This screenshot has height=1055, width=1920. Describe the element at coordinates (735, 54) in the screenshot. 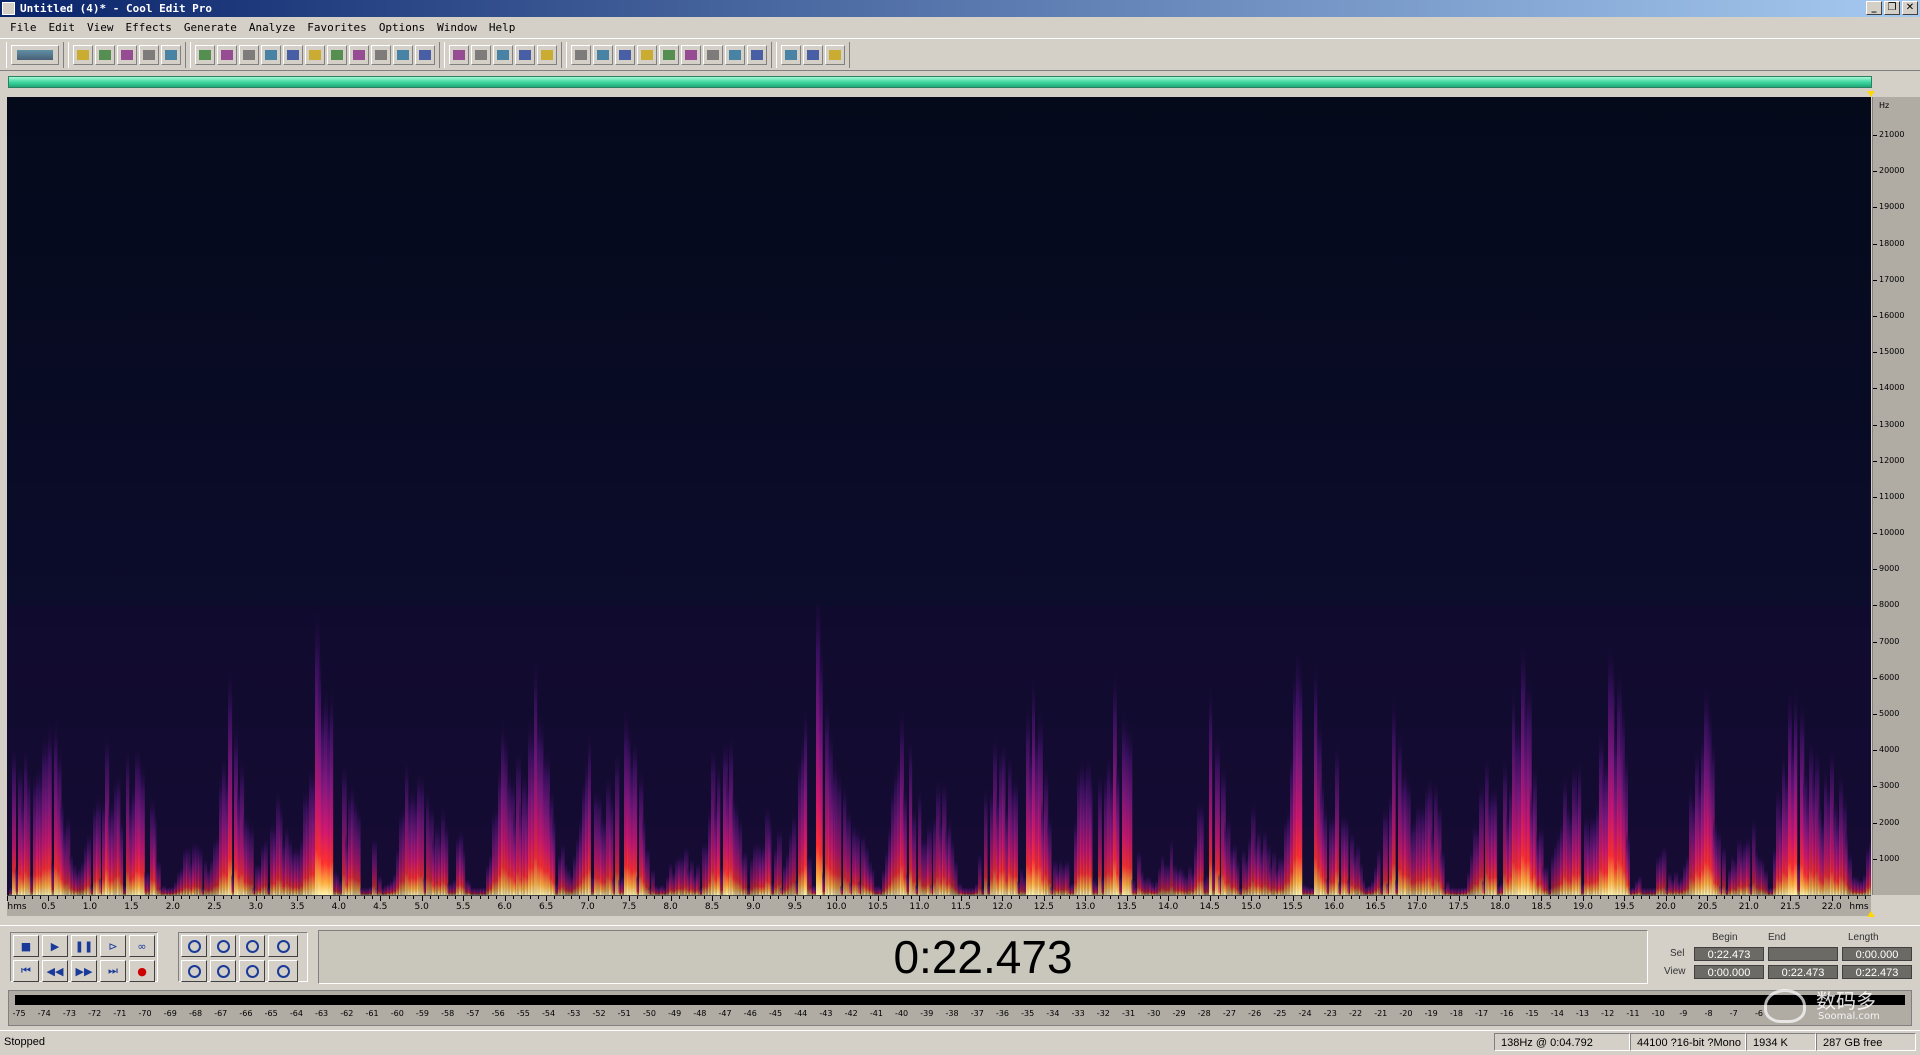

I see `cue-list-button` at that location.